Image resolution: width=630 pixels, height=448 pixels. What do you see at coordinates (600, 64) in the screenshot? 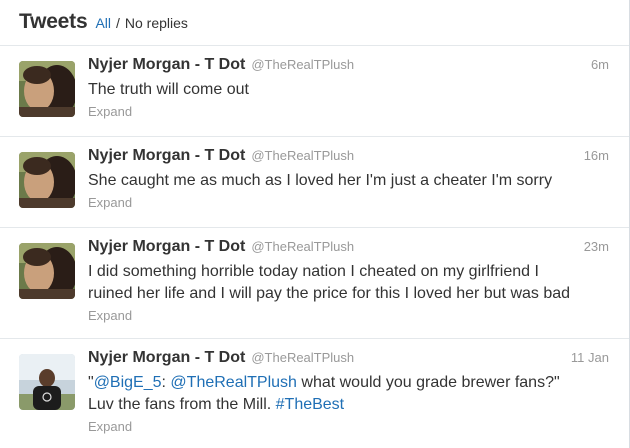
I see `tweet-timestamp: 6m` at bounding box center [600, 64].